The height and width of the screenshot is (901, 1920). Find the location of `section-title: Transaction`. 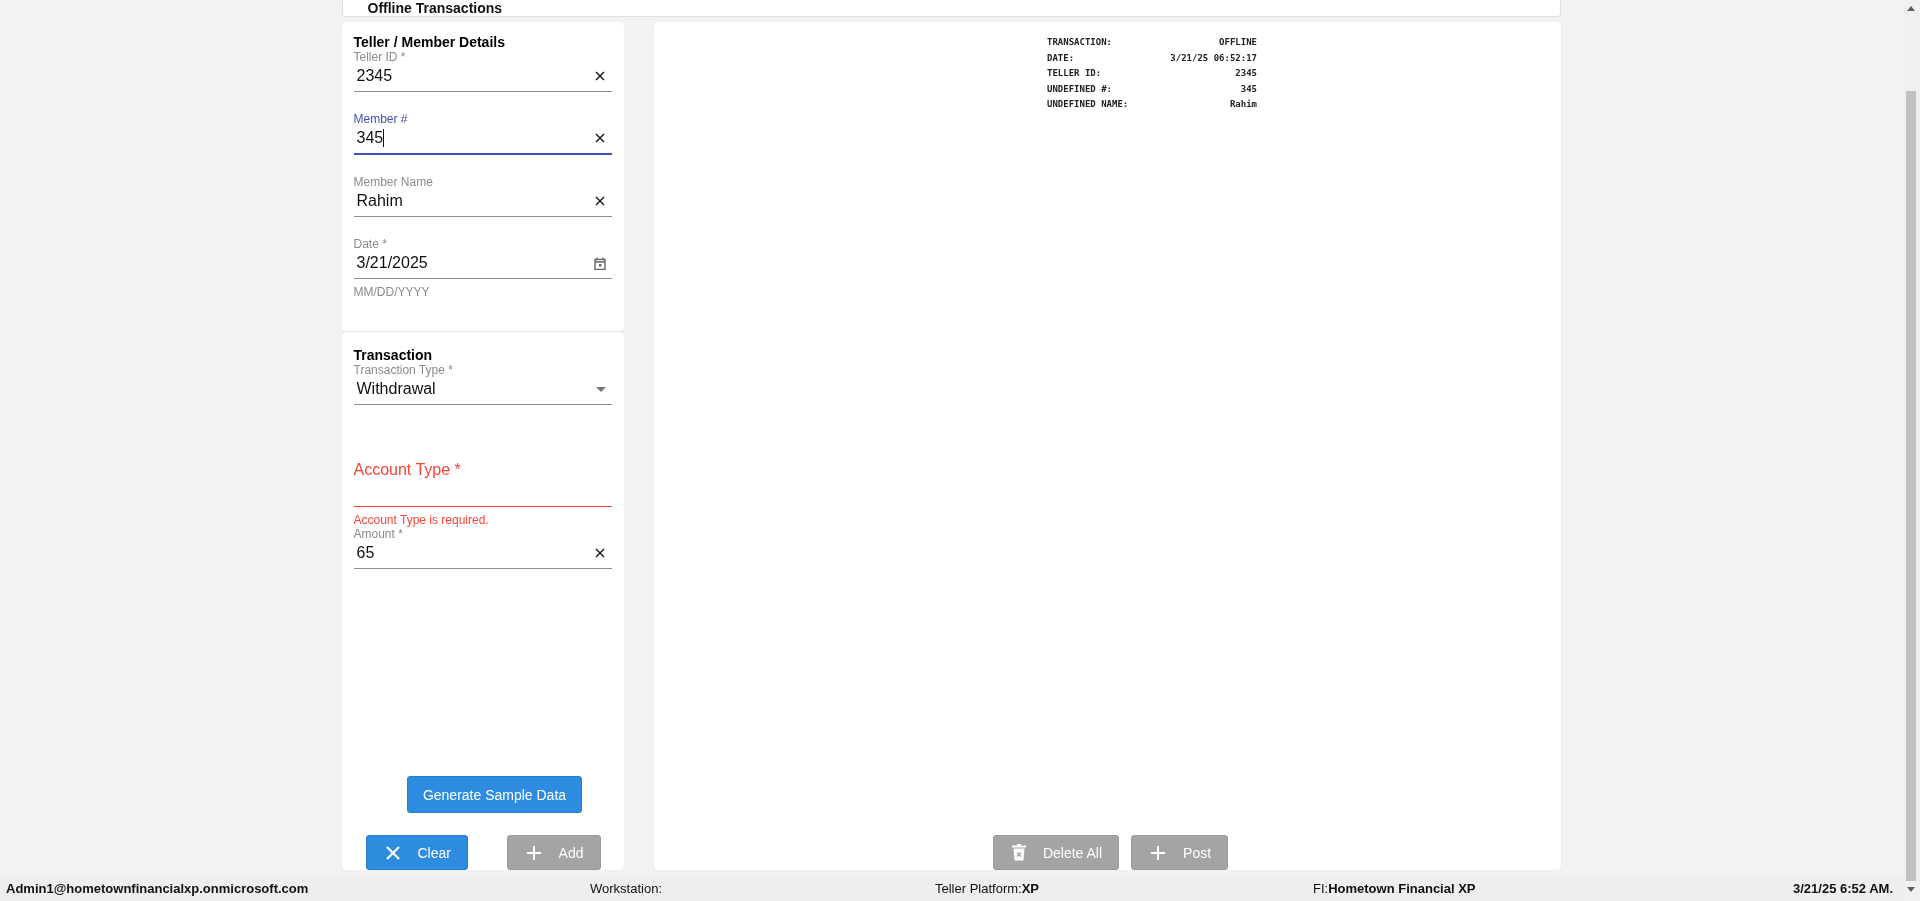

section-title: Transaction is located at coordinates (393, 355).